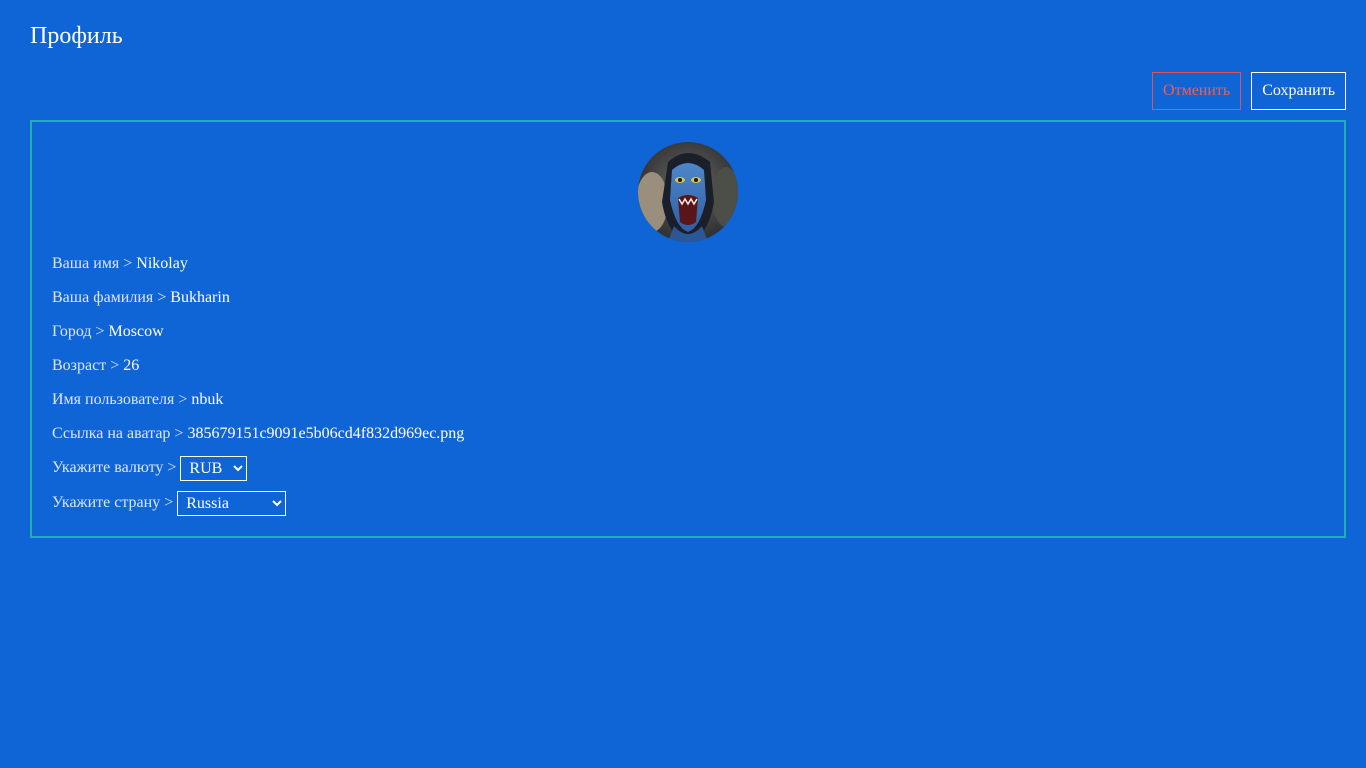 Image resolution: width=1366 pixels, height=768 pixels. I want to click on save-button: Сохранить, so click(1298, 91).